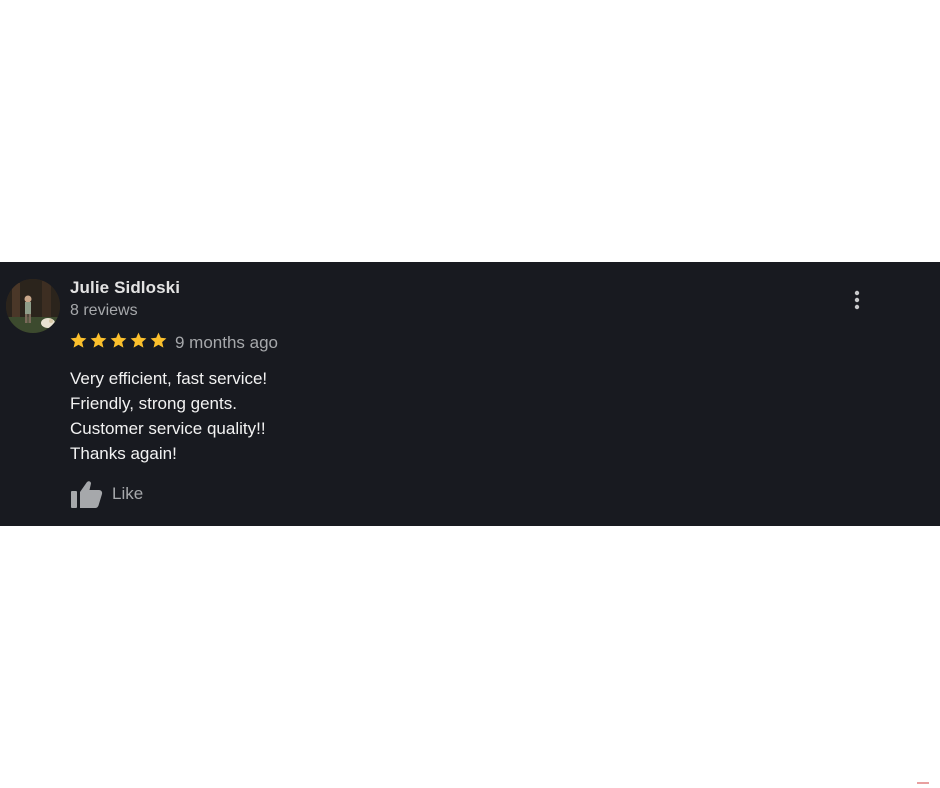 The height and width of the screenshot is (788, 940). Describe the element at coordinates (104, 311) in the screenshot. I see `review-count: 8 reviews` at that location.